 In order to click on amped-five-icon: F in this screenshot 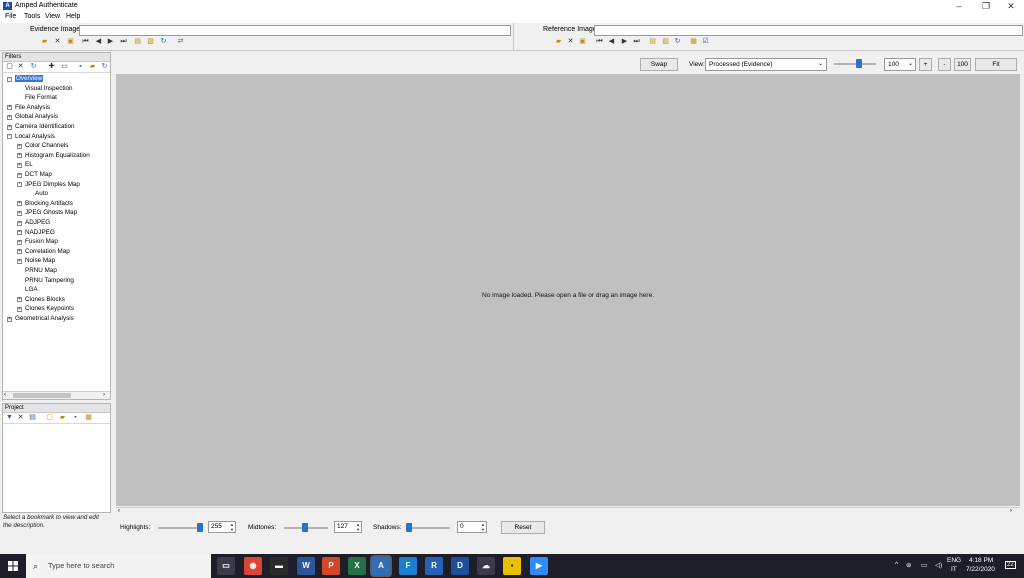, I will do `click(408, 566)`.